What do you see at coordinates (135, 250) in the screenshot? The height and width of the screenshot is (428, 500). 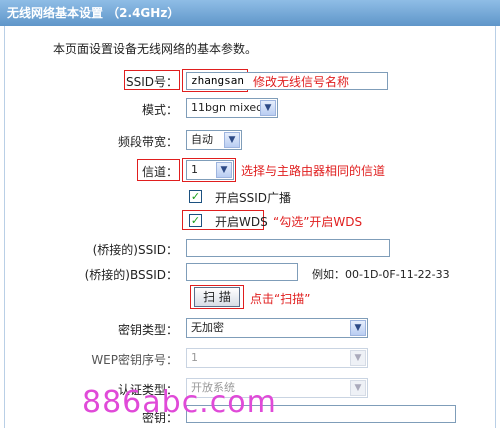 I see `bridge-ssid-label: (桥接的)SSID：` at bounding box center [135, 250].